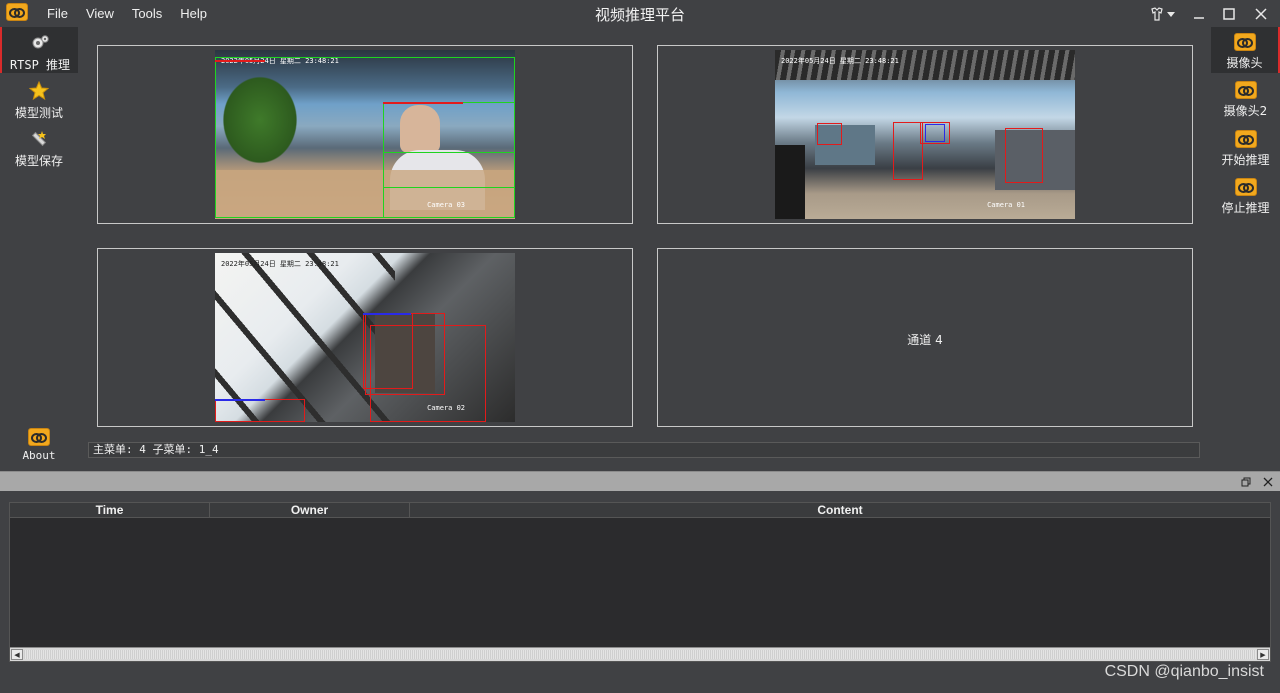 This screenshot has width=1280, height=693. What do you see at coordinates (310, 510) in the screenshot?
I see `column-header-owner: Owner` at bounding box center [310, 510].